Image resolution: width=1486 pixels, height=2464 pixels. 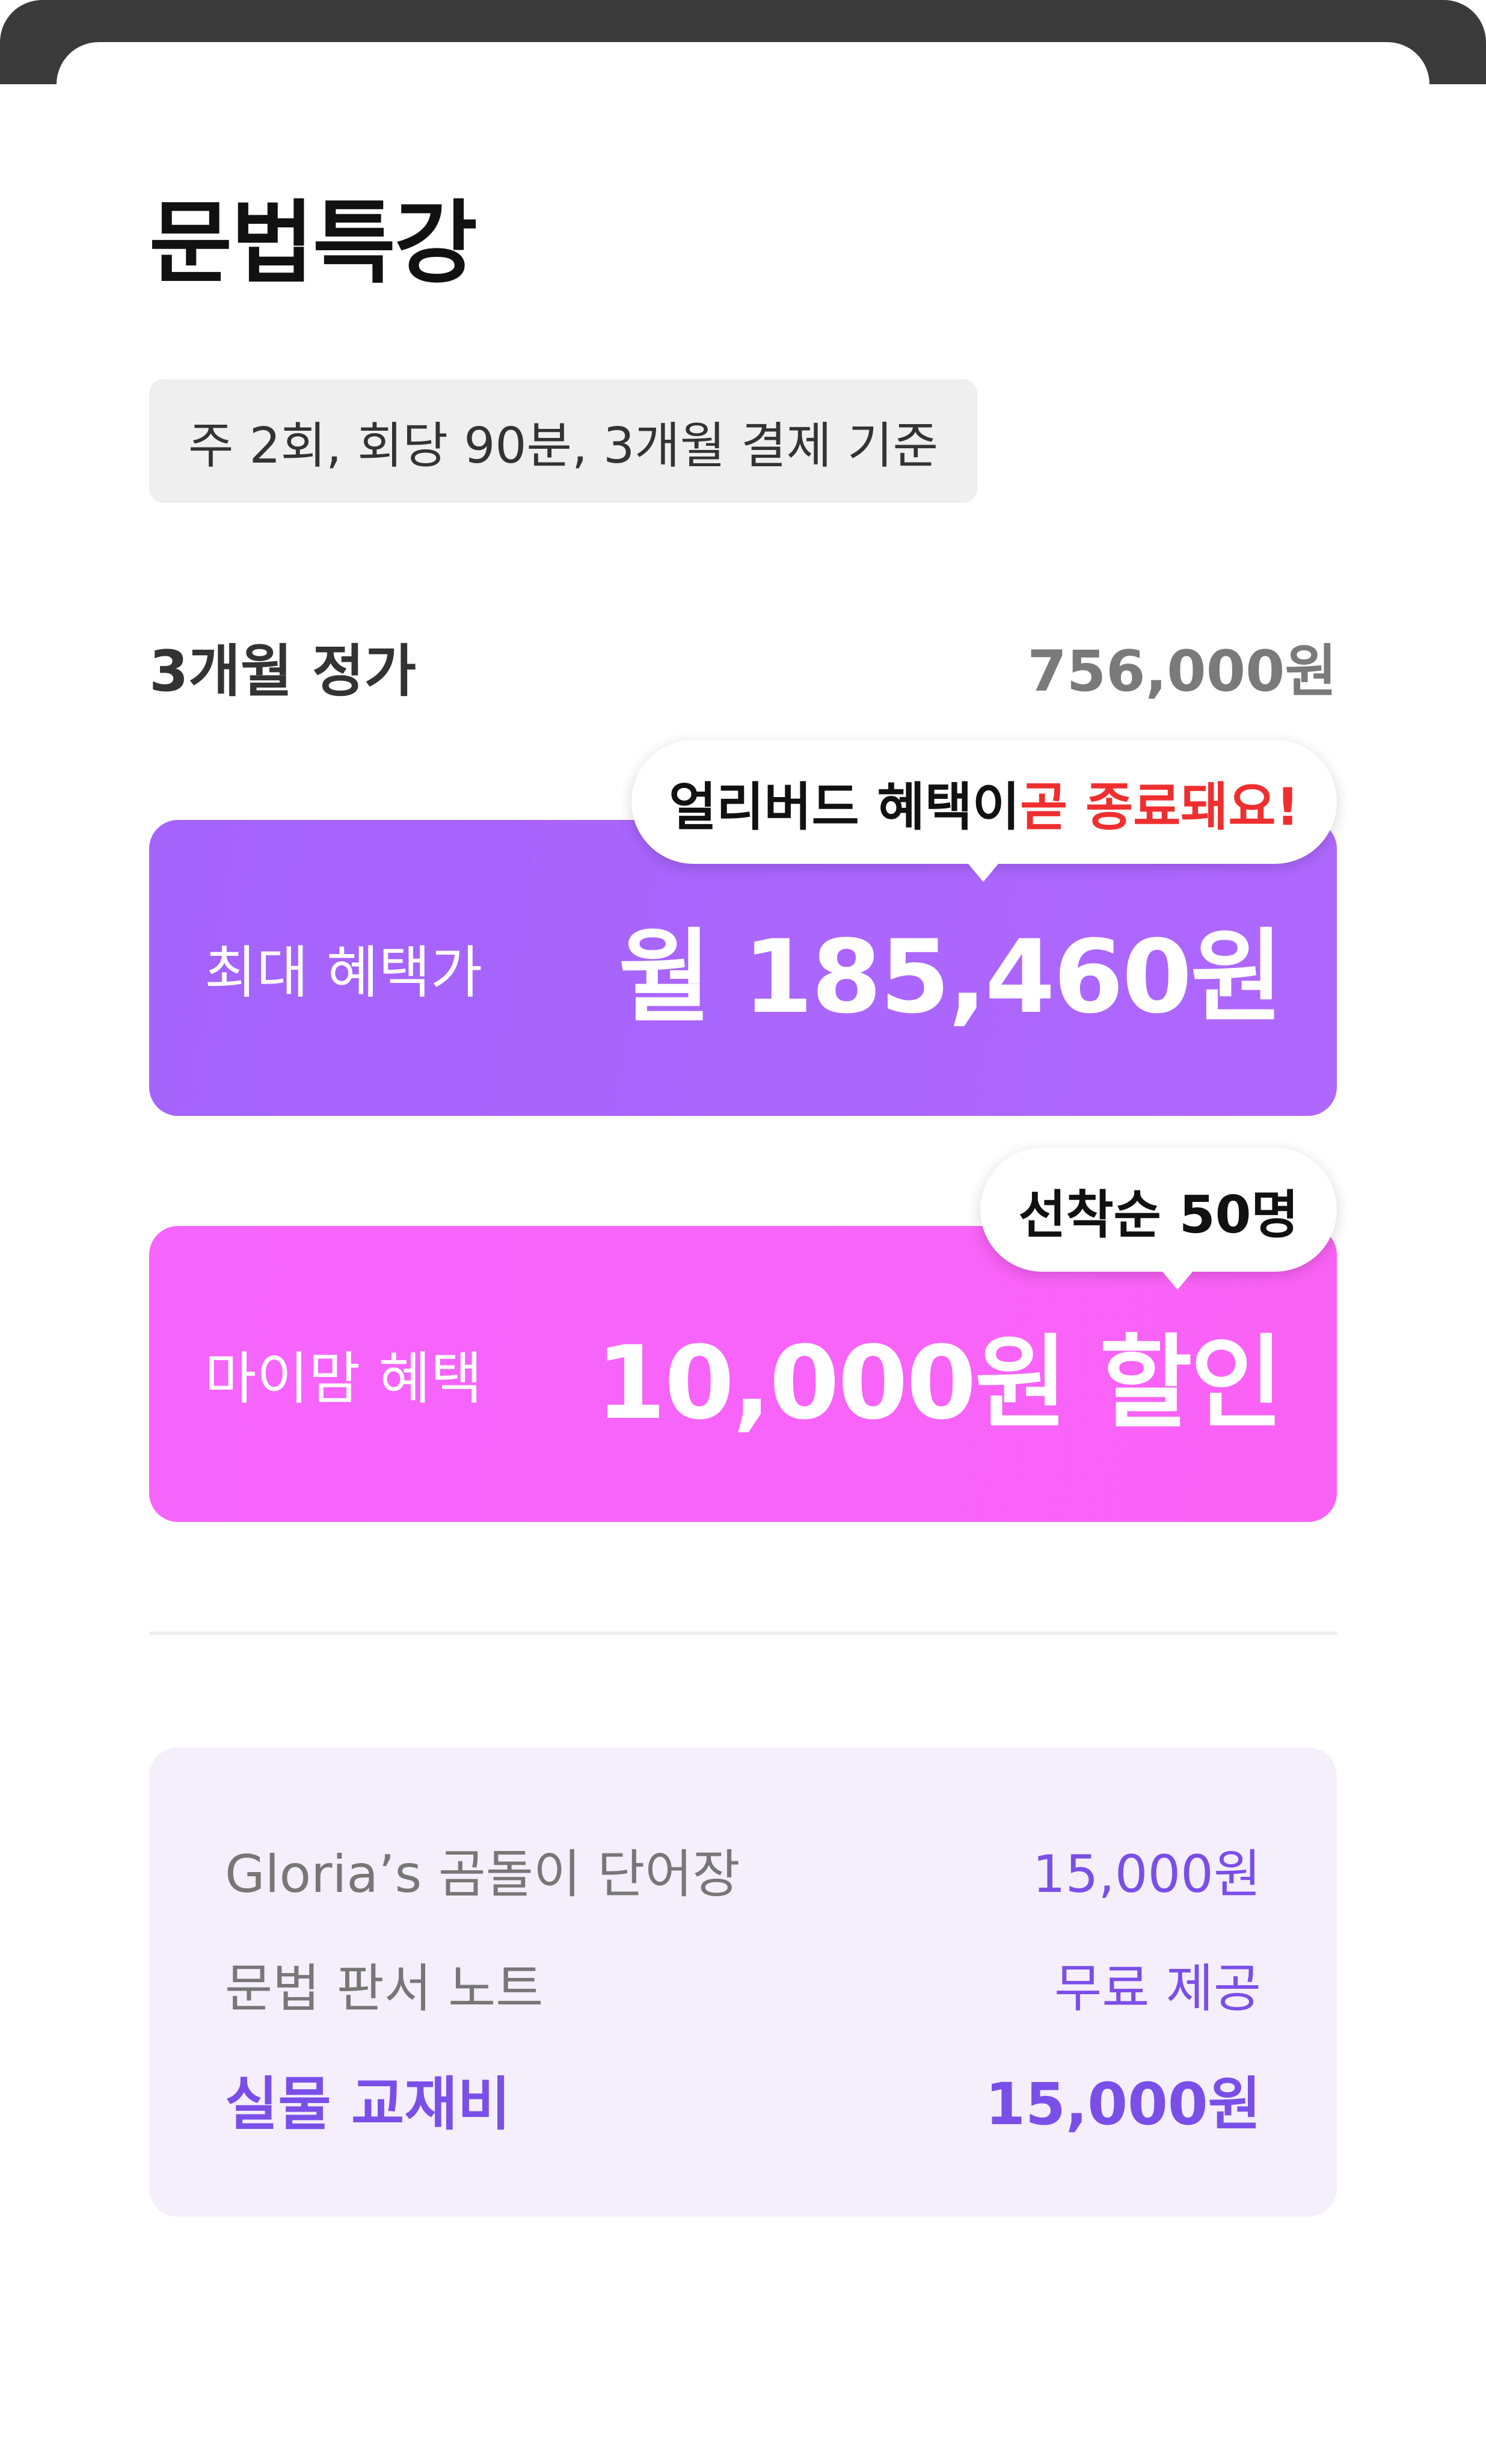 I want to click on first-come-bubble: 선착순 50명, so click(x=1158, y=1219).